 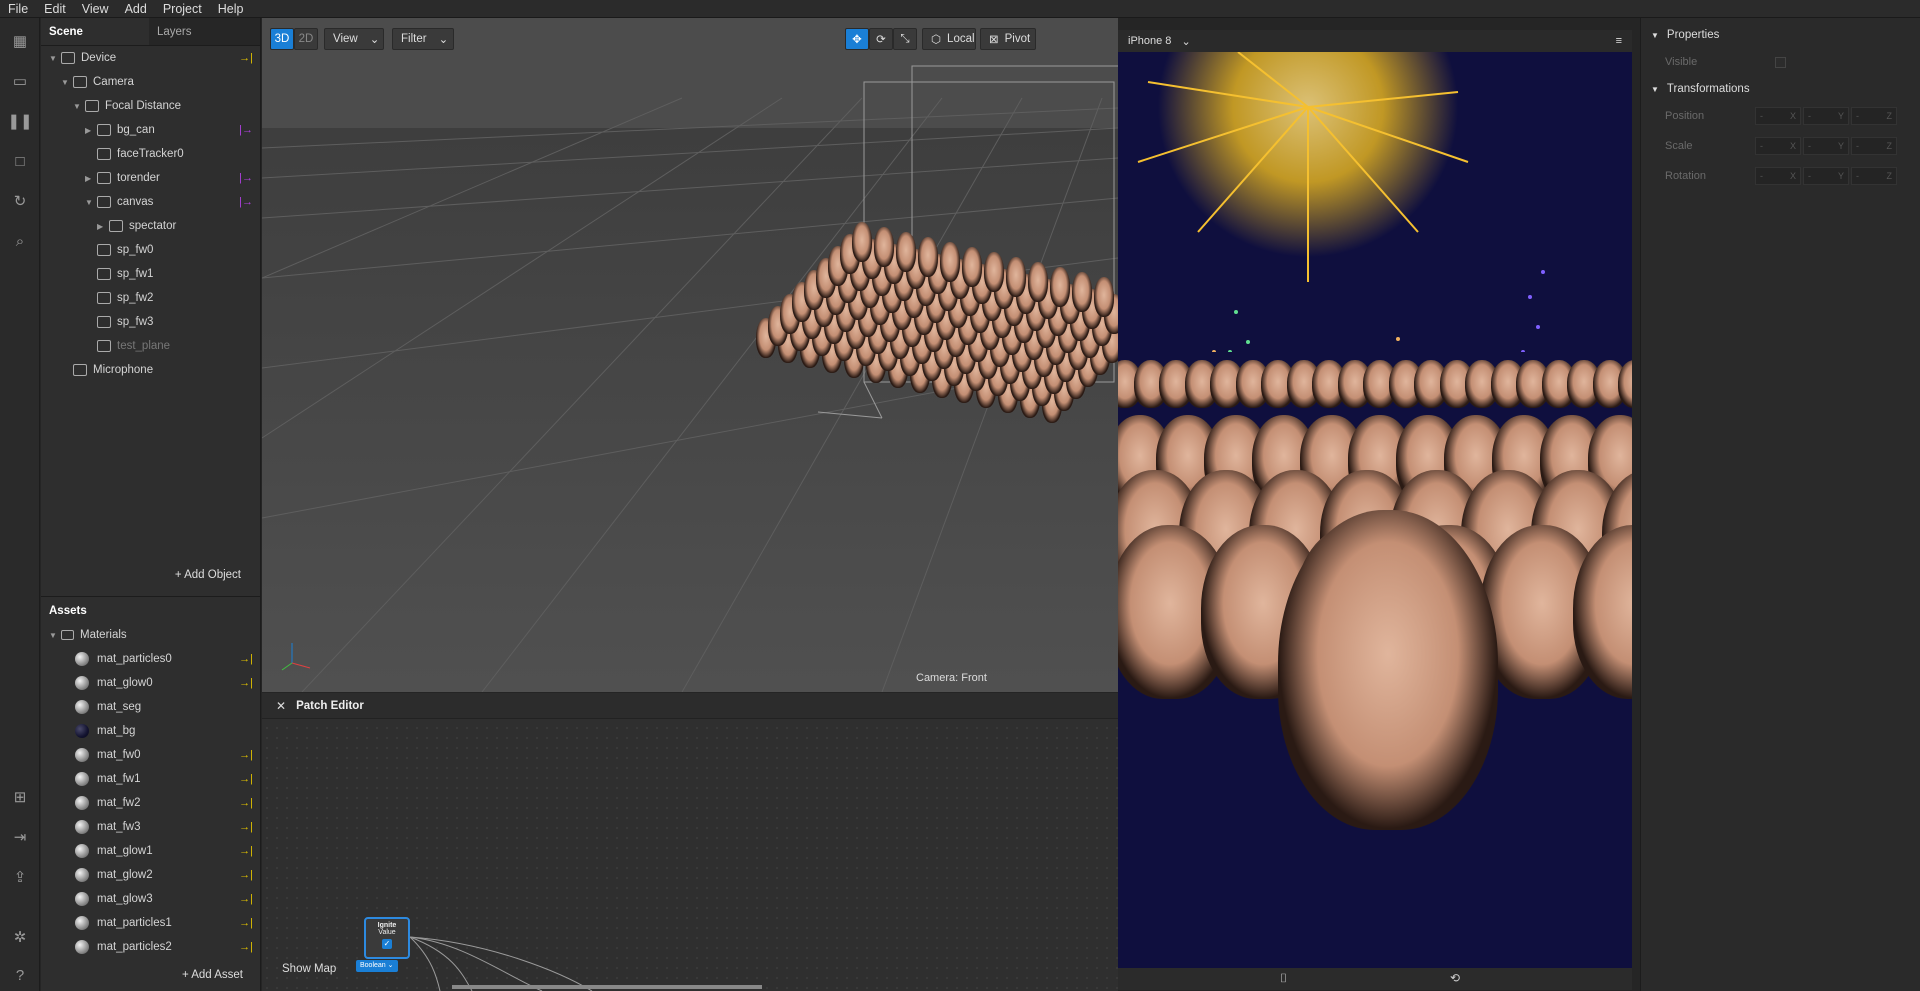 What do you see at coordinates (20, 241) in the screenshot?
I see `search-icon: ⌕` at bounding box center [20, 241].